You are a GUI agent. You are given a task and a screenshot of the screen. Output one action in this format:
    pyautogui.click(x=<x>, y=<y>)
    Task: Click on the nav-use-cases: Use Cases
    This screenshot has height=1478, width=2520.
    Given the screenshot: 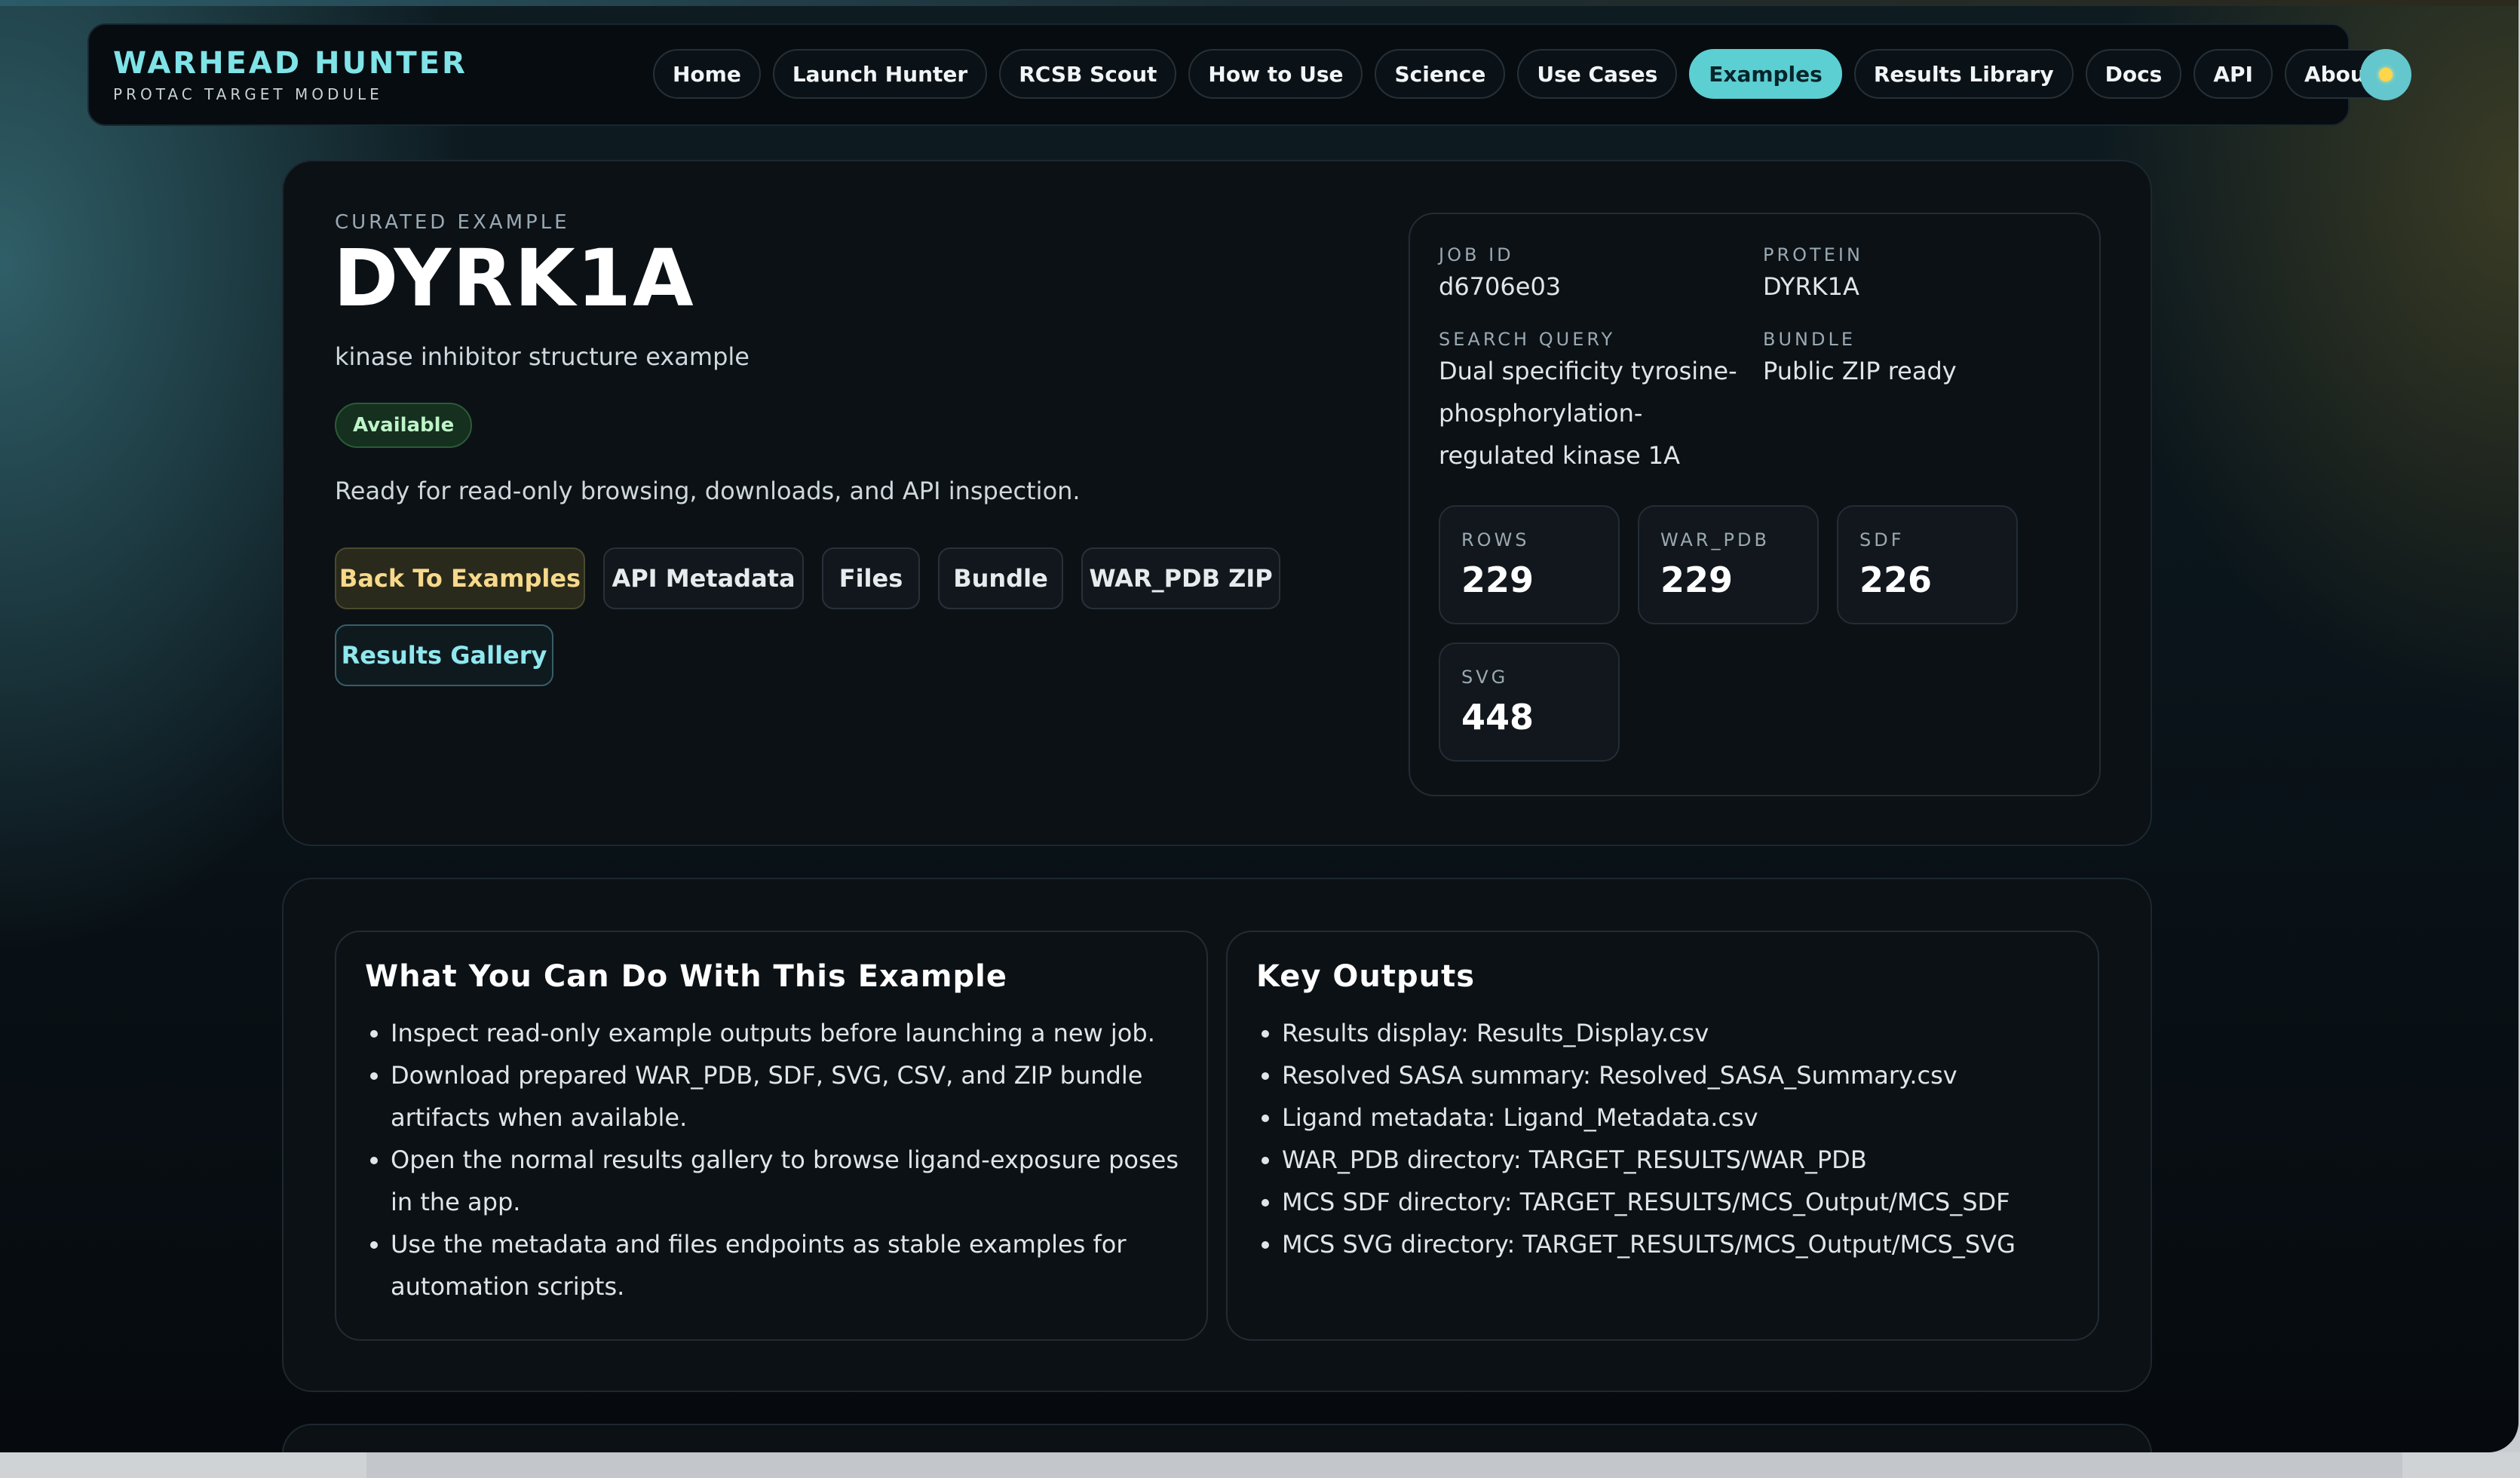 What is the action you would take?
    pyautogui.click(x=1597, y=74)
    